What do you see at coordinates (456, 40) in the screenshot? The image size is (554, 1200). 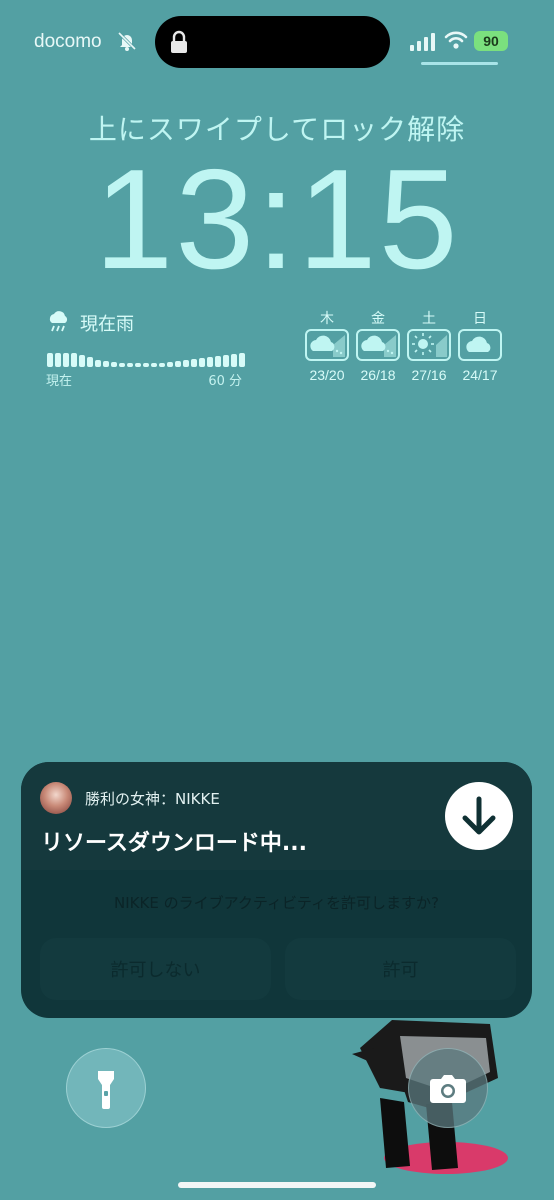 I see `wifi-icon` at bounding box center [456, 40].